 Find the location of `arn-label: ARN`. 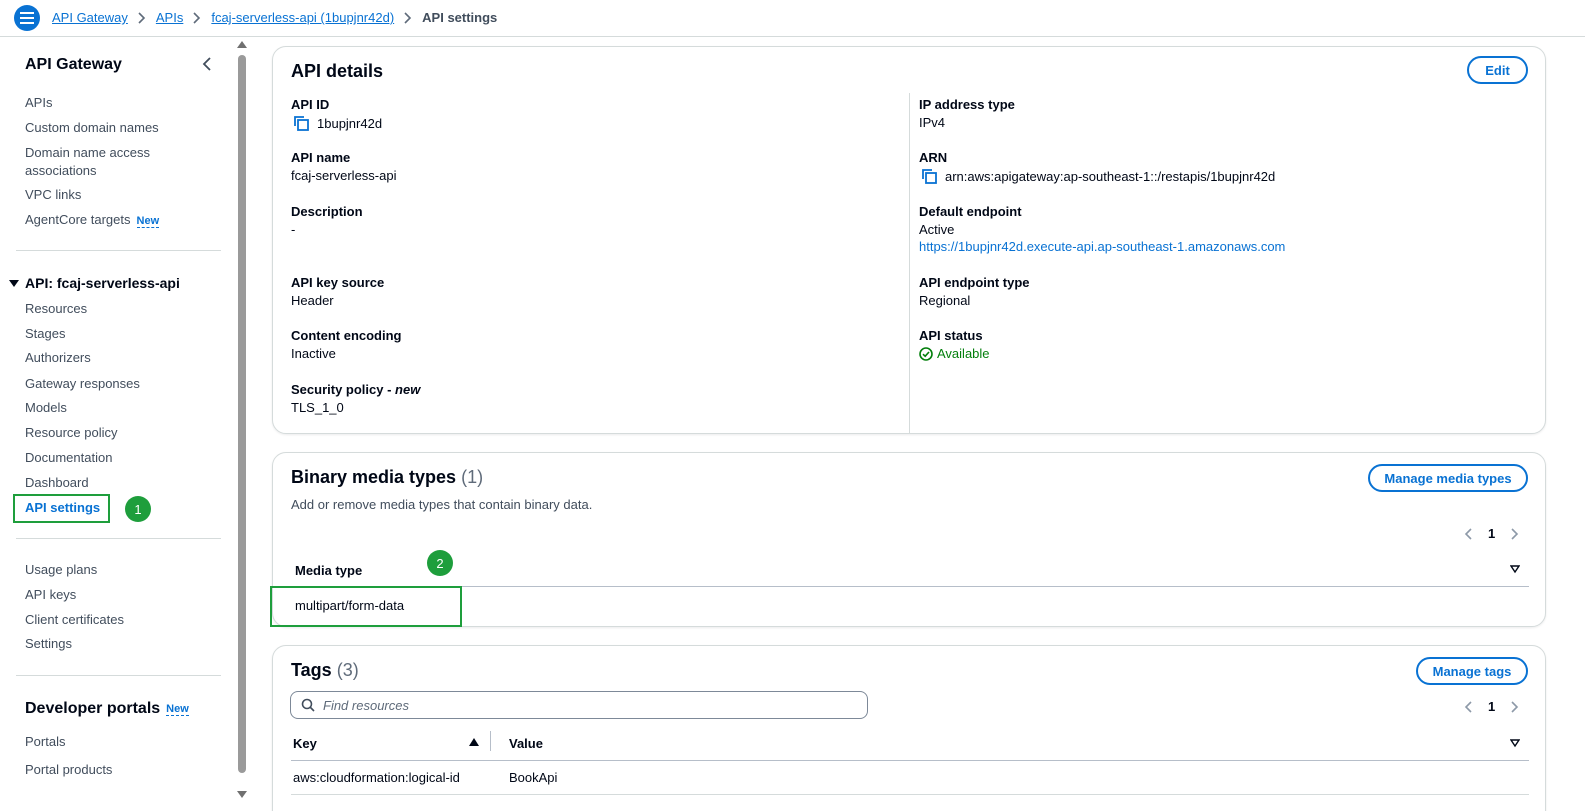

arn-label: ARN is located at coordinates (933, 157).